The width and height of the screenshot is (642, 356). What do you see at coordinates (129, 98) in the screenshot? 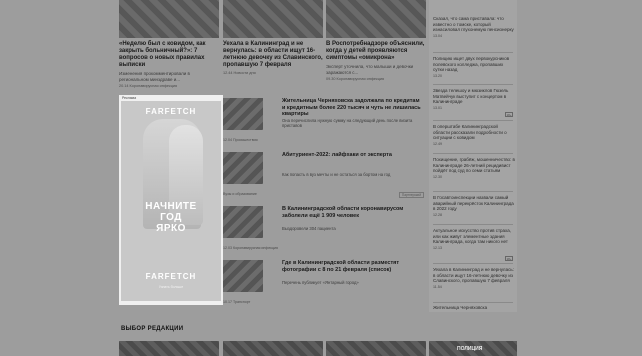
I see `ad-label: Реклама` at bounding box center [129, 98].